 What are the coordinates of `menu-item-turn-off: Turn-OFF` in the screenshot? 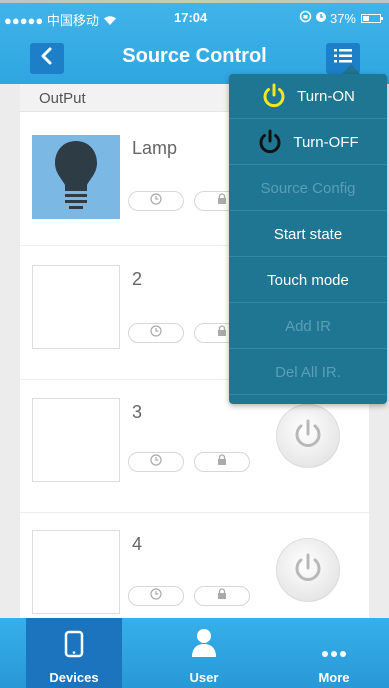 It's located at (308, 142).